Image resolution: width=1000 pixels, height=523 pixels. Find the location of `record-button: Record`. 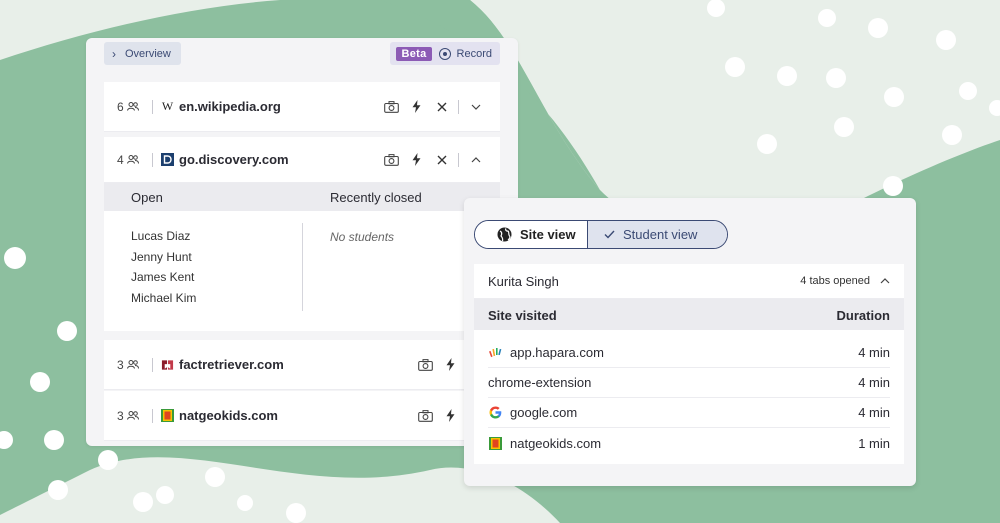

record-button: Record is located at coordinates (465, 53).